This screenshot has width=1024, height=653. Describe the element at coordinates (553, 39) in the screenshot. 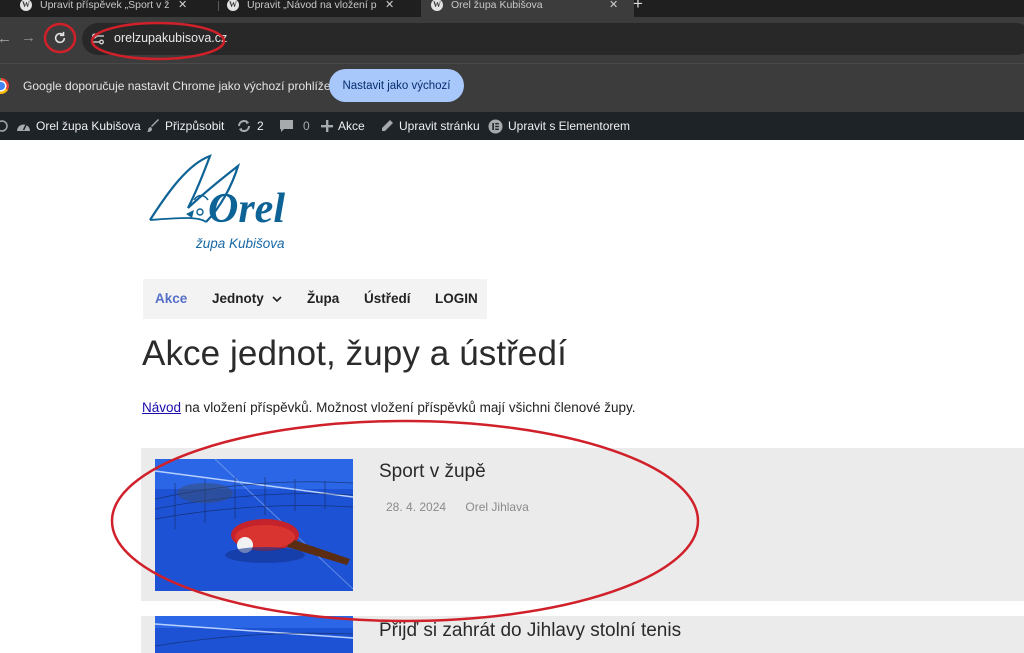

I see `address-bar: orelzupakubisova.cz` at that location.